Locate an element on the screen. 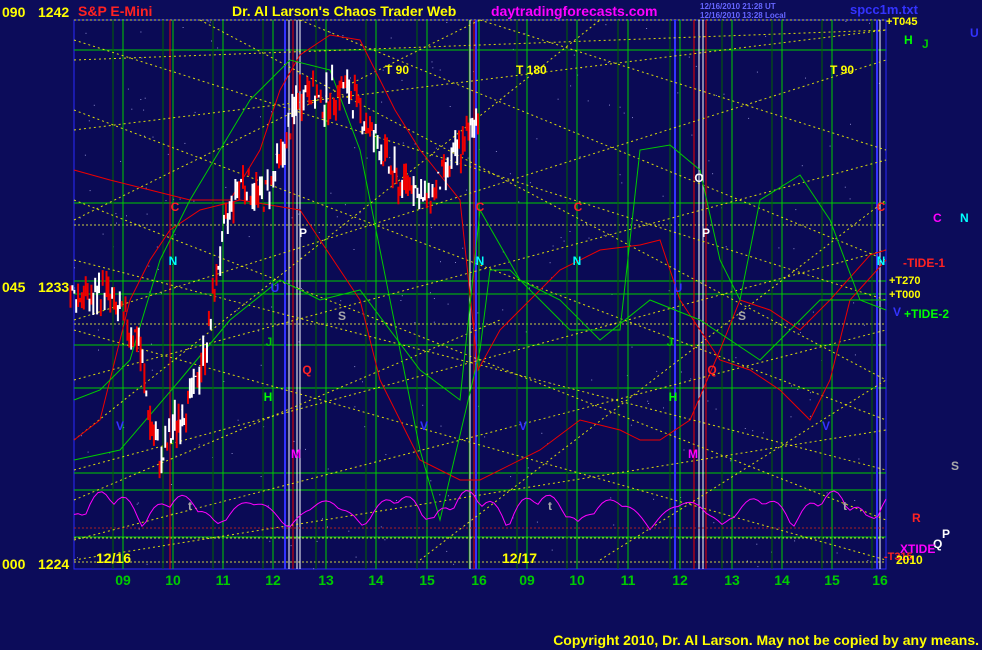 This screenshot has height=650, width=982. legend-h: H is located at coordinates (908, 40).